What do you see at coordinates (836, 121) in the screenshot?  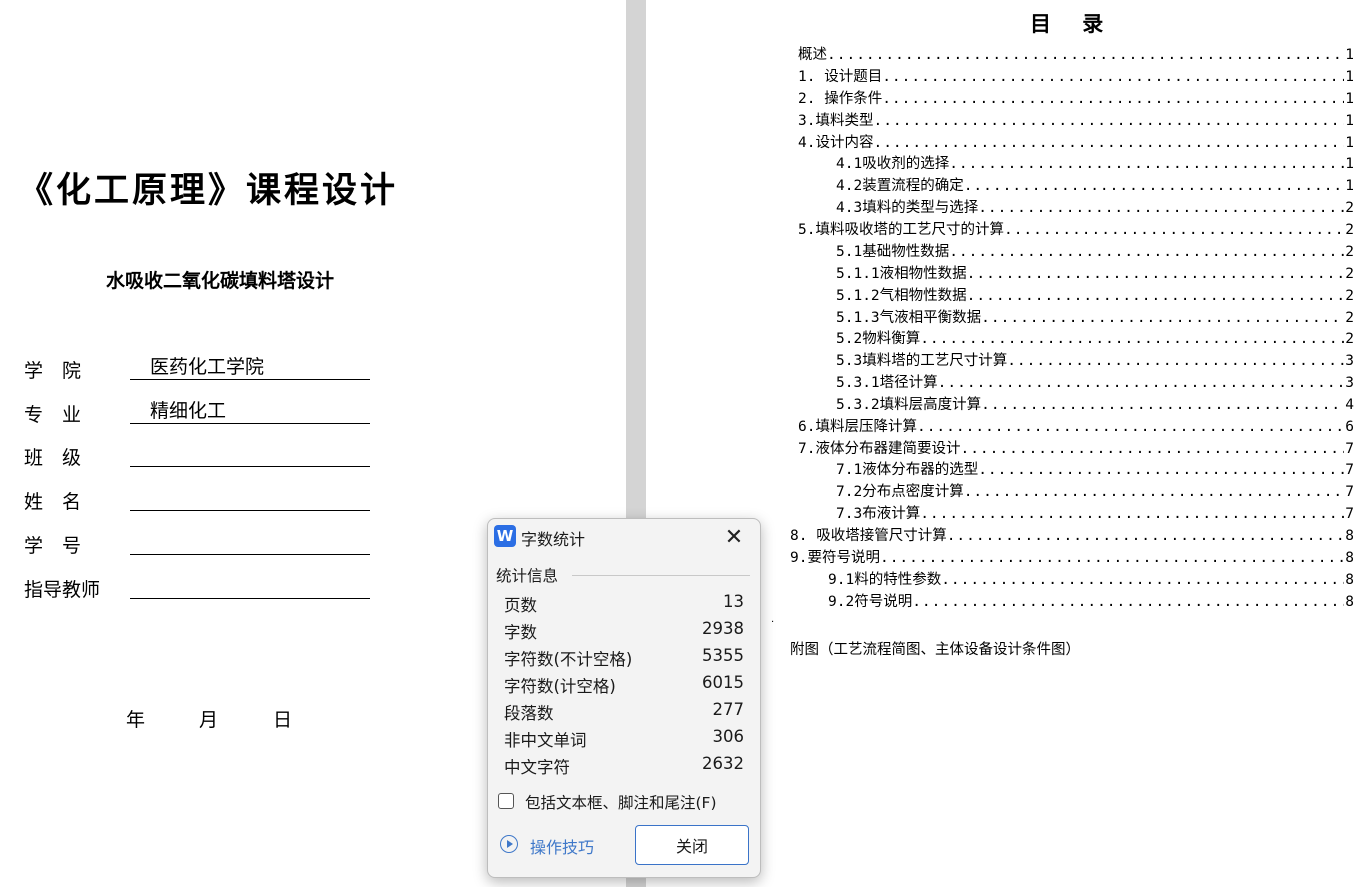 I see `toc-entry-title: 3.填料类型` at bounding box center [836, 121].